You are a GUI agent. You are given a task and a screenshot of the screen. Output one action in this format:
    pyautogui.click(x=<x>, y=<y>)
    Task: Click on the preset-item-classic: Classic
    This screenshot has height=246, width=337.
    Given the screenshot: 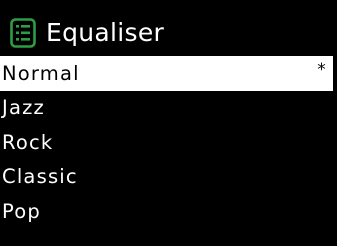 What is the action you would take?
    pyautogui.click(x=168, y=177)
    